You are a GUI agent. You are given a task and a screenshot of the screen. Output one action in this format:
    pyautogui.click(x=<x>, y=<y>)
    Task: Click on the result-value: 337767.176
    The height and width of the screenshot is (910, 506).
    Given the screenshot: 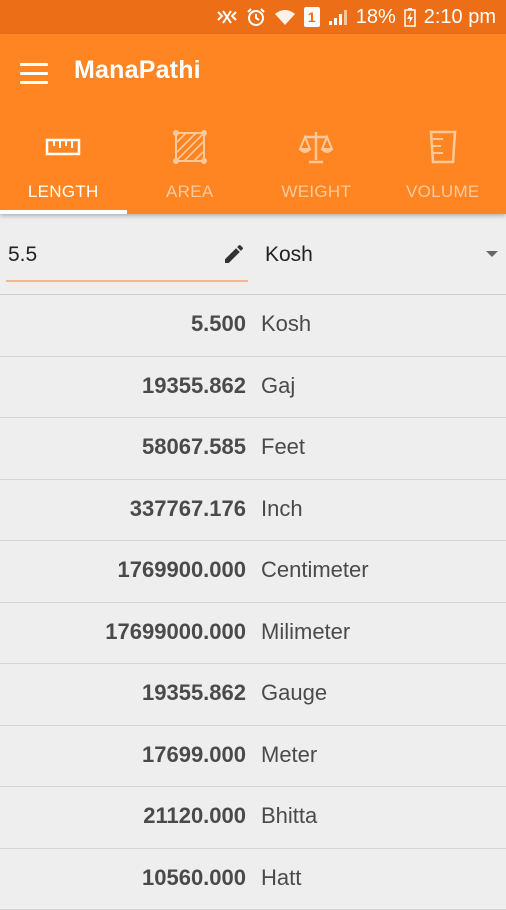 What is the action you would take?
    pyautogui.click(x=188, y=509)
    